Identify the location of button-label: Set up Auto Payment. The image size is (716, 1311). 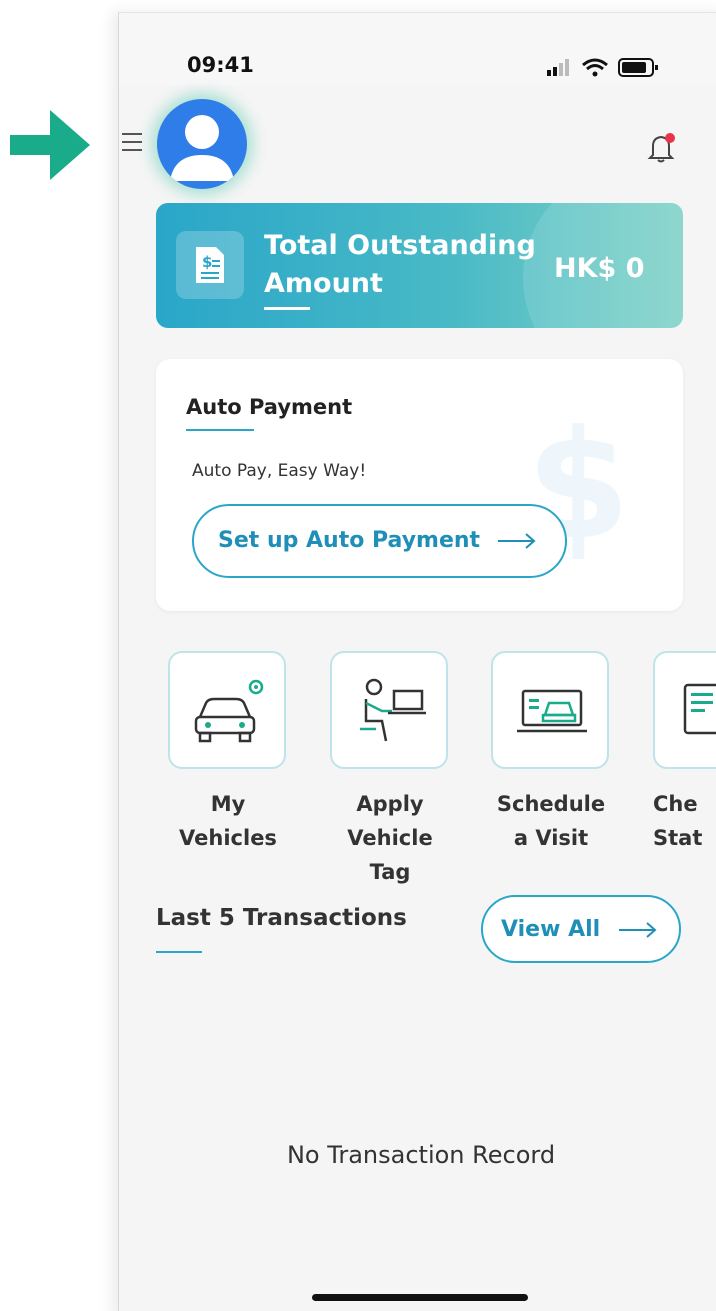
(349, 540).